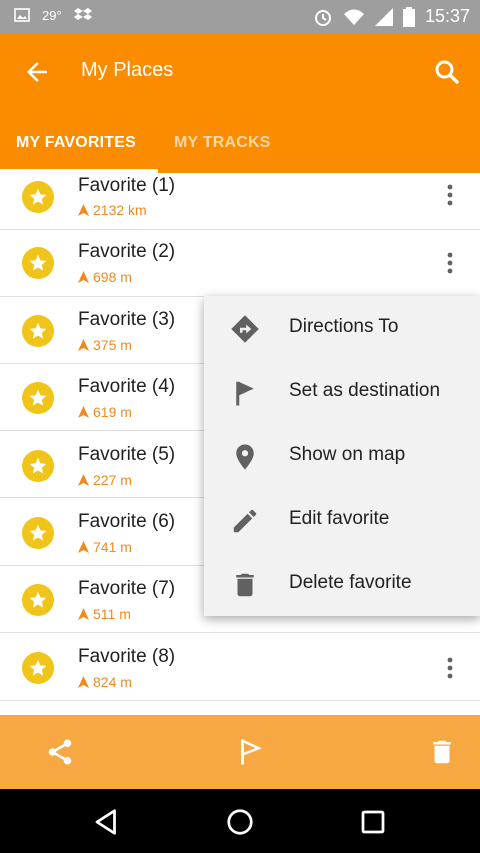 The image size is (480, 853). I want to click on home-circle-icon, so click(240, 822).